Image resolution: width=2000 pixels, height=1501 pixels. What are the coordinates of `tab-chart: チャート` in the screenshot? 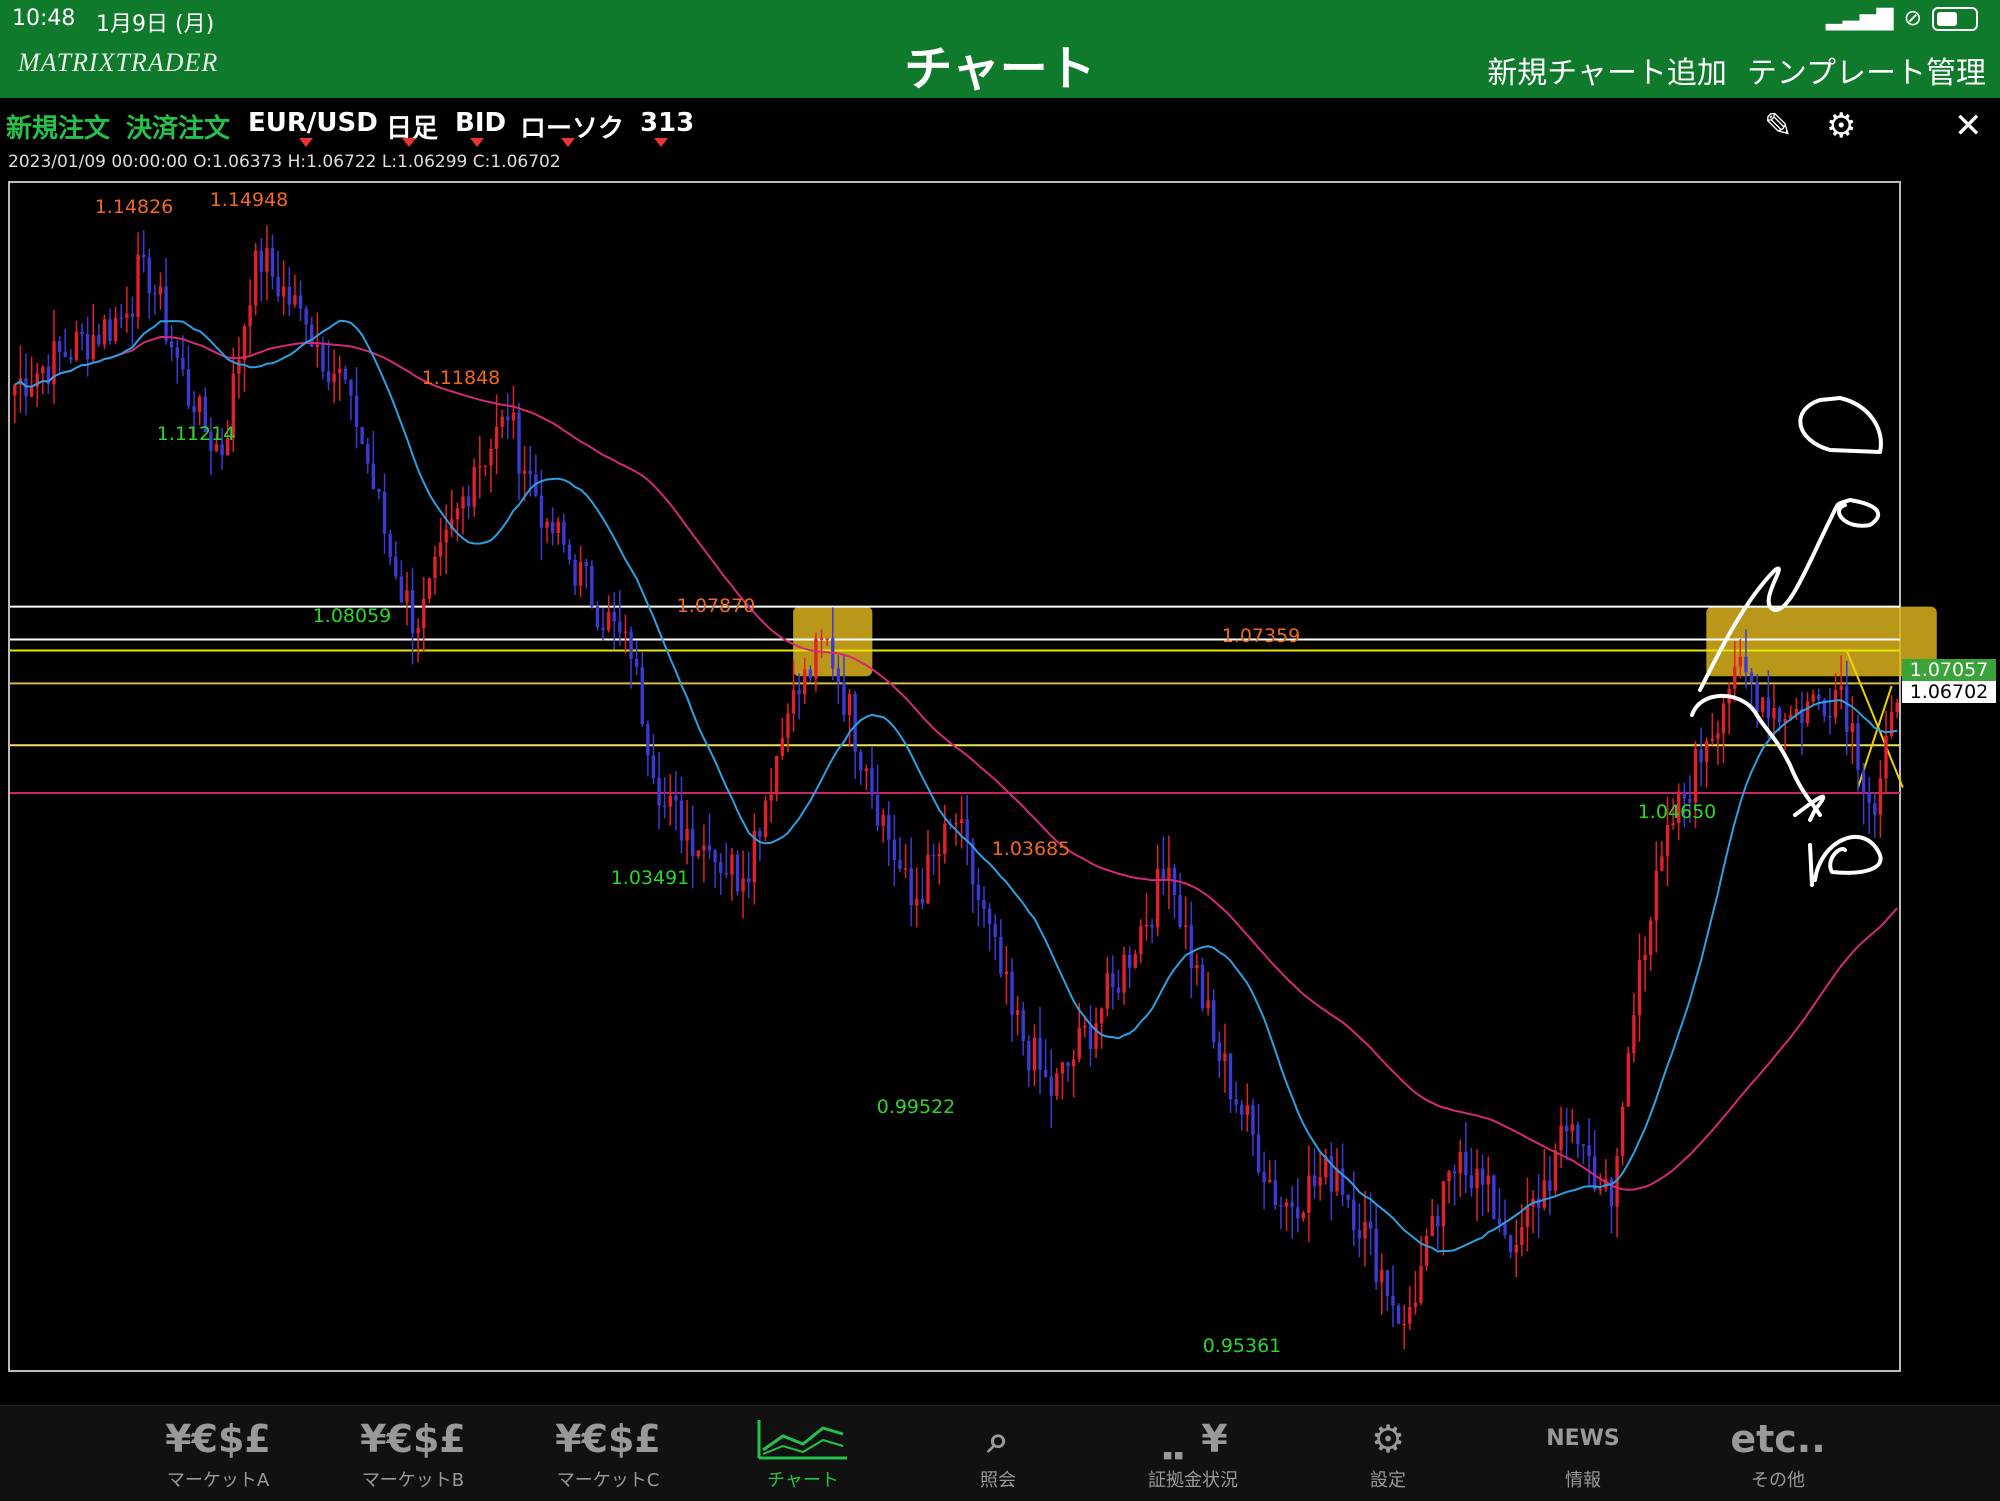 It's located at (803, 1453).